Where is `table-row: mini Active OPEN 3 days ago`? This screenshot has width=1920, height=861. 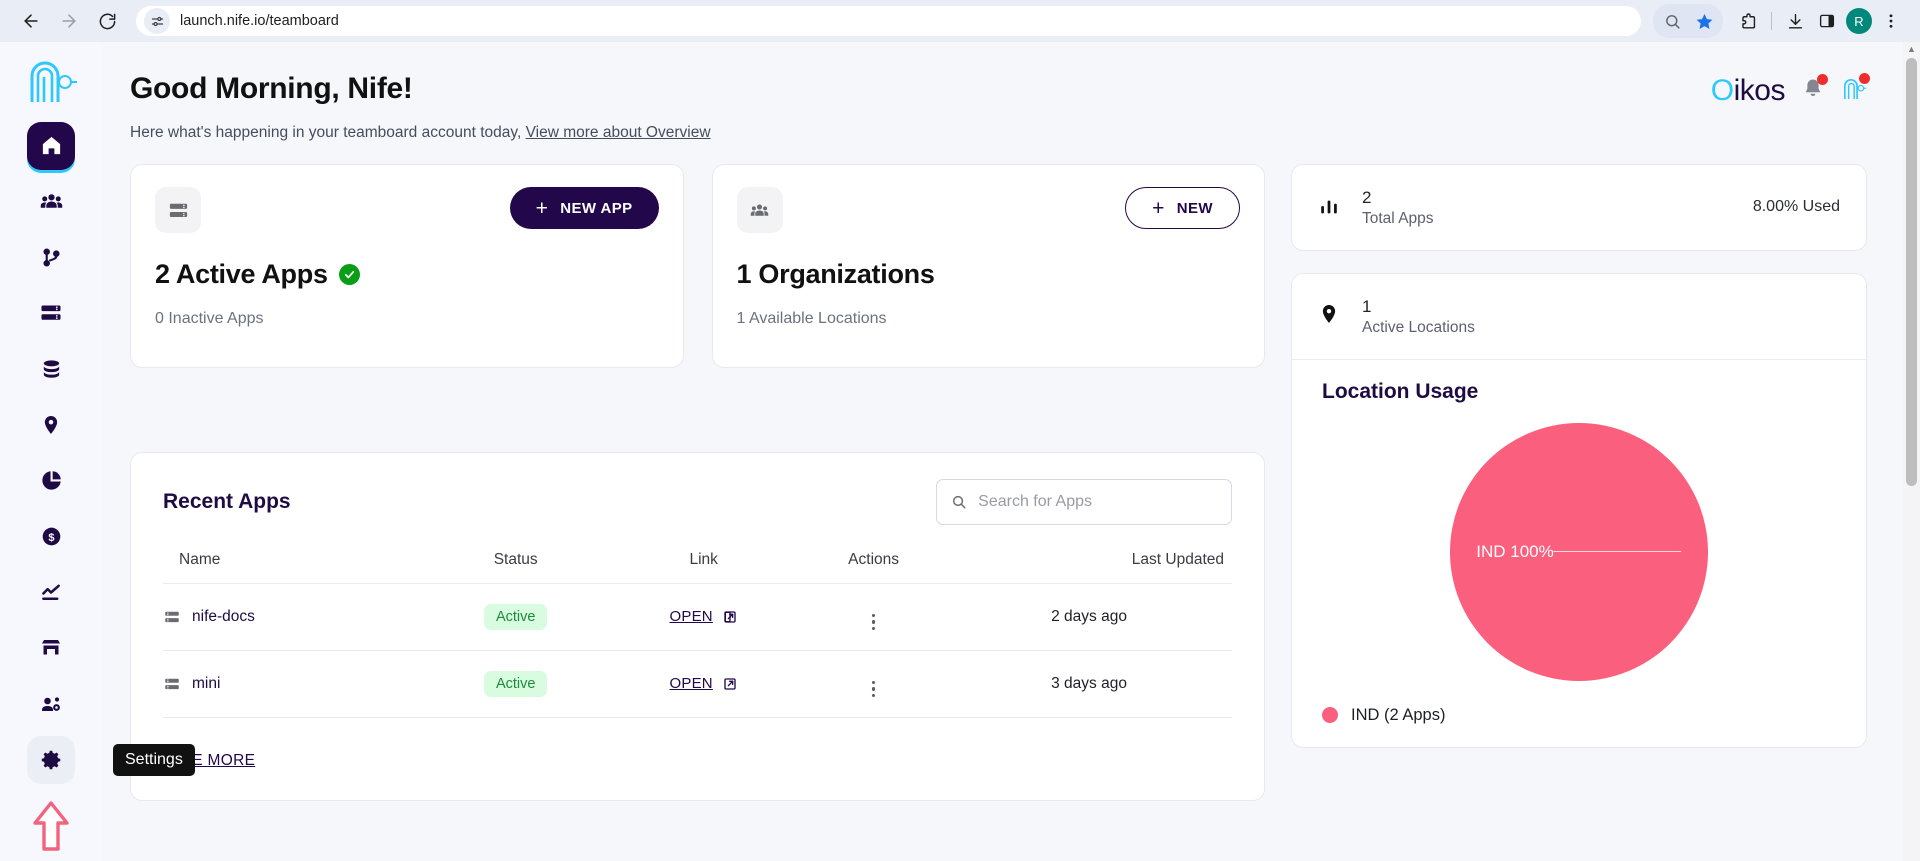 table-row: mini Active OPEN 3 days ago is located at coordinates (697, 684).